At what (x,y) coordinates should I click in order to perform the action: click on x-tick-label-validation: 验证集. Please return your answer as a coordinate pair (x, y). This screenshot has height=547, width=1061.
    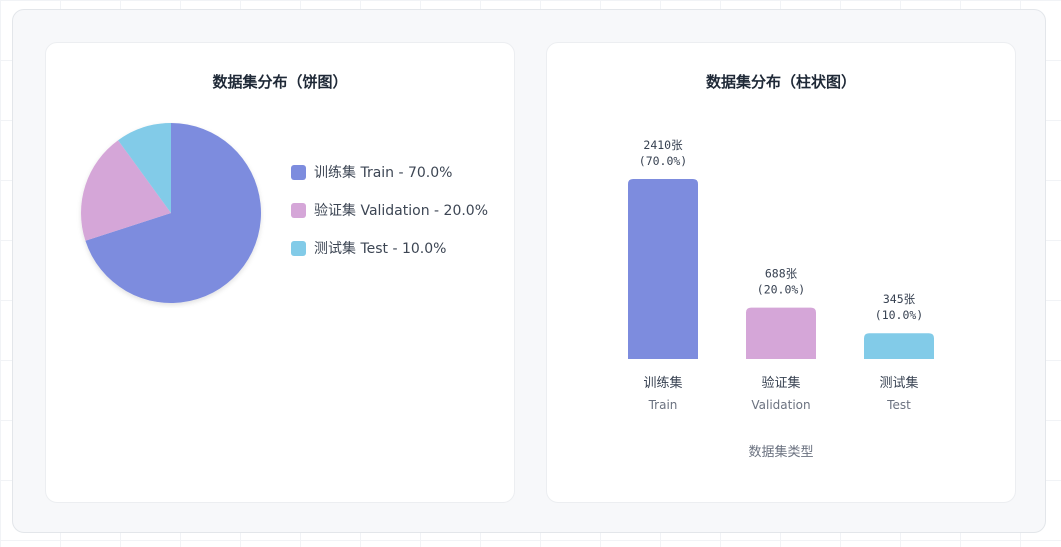
    Looking at the image, I should click on (780, 383).